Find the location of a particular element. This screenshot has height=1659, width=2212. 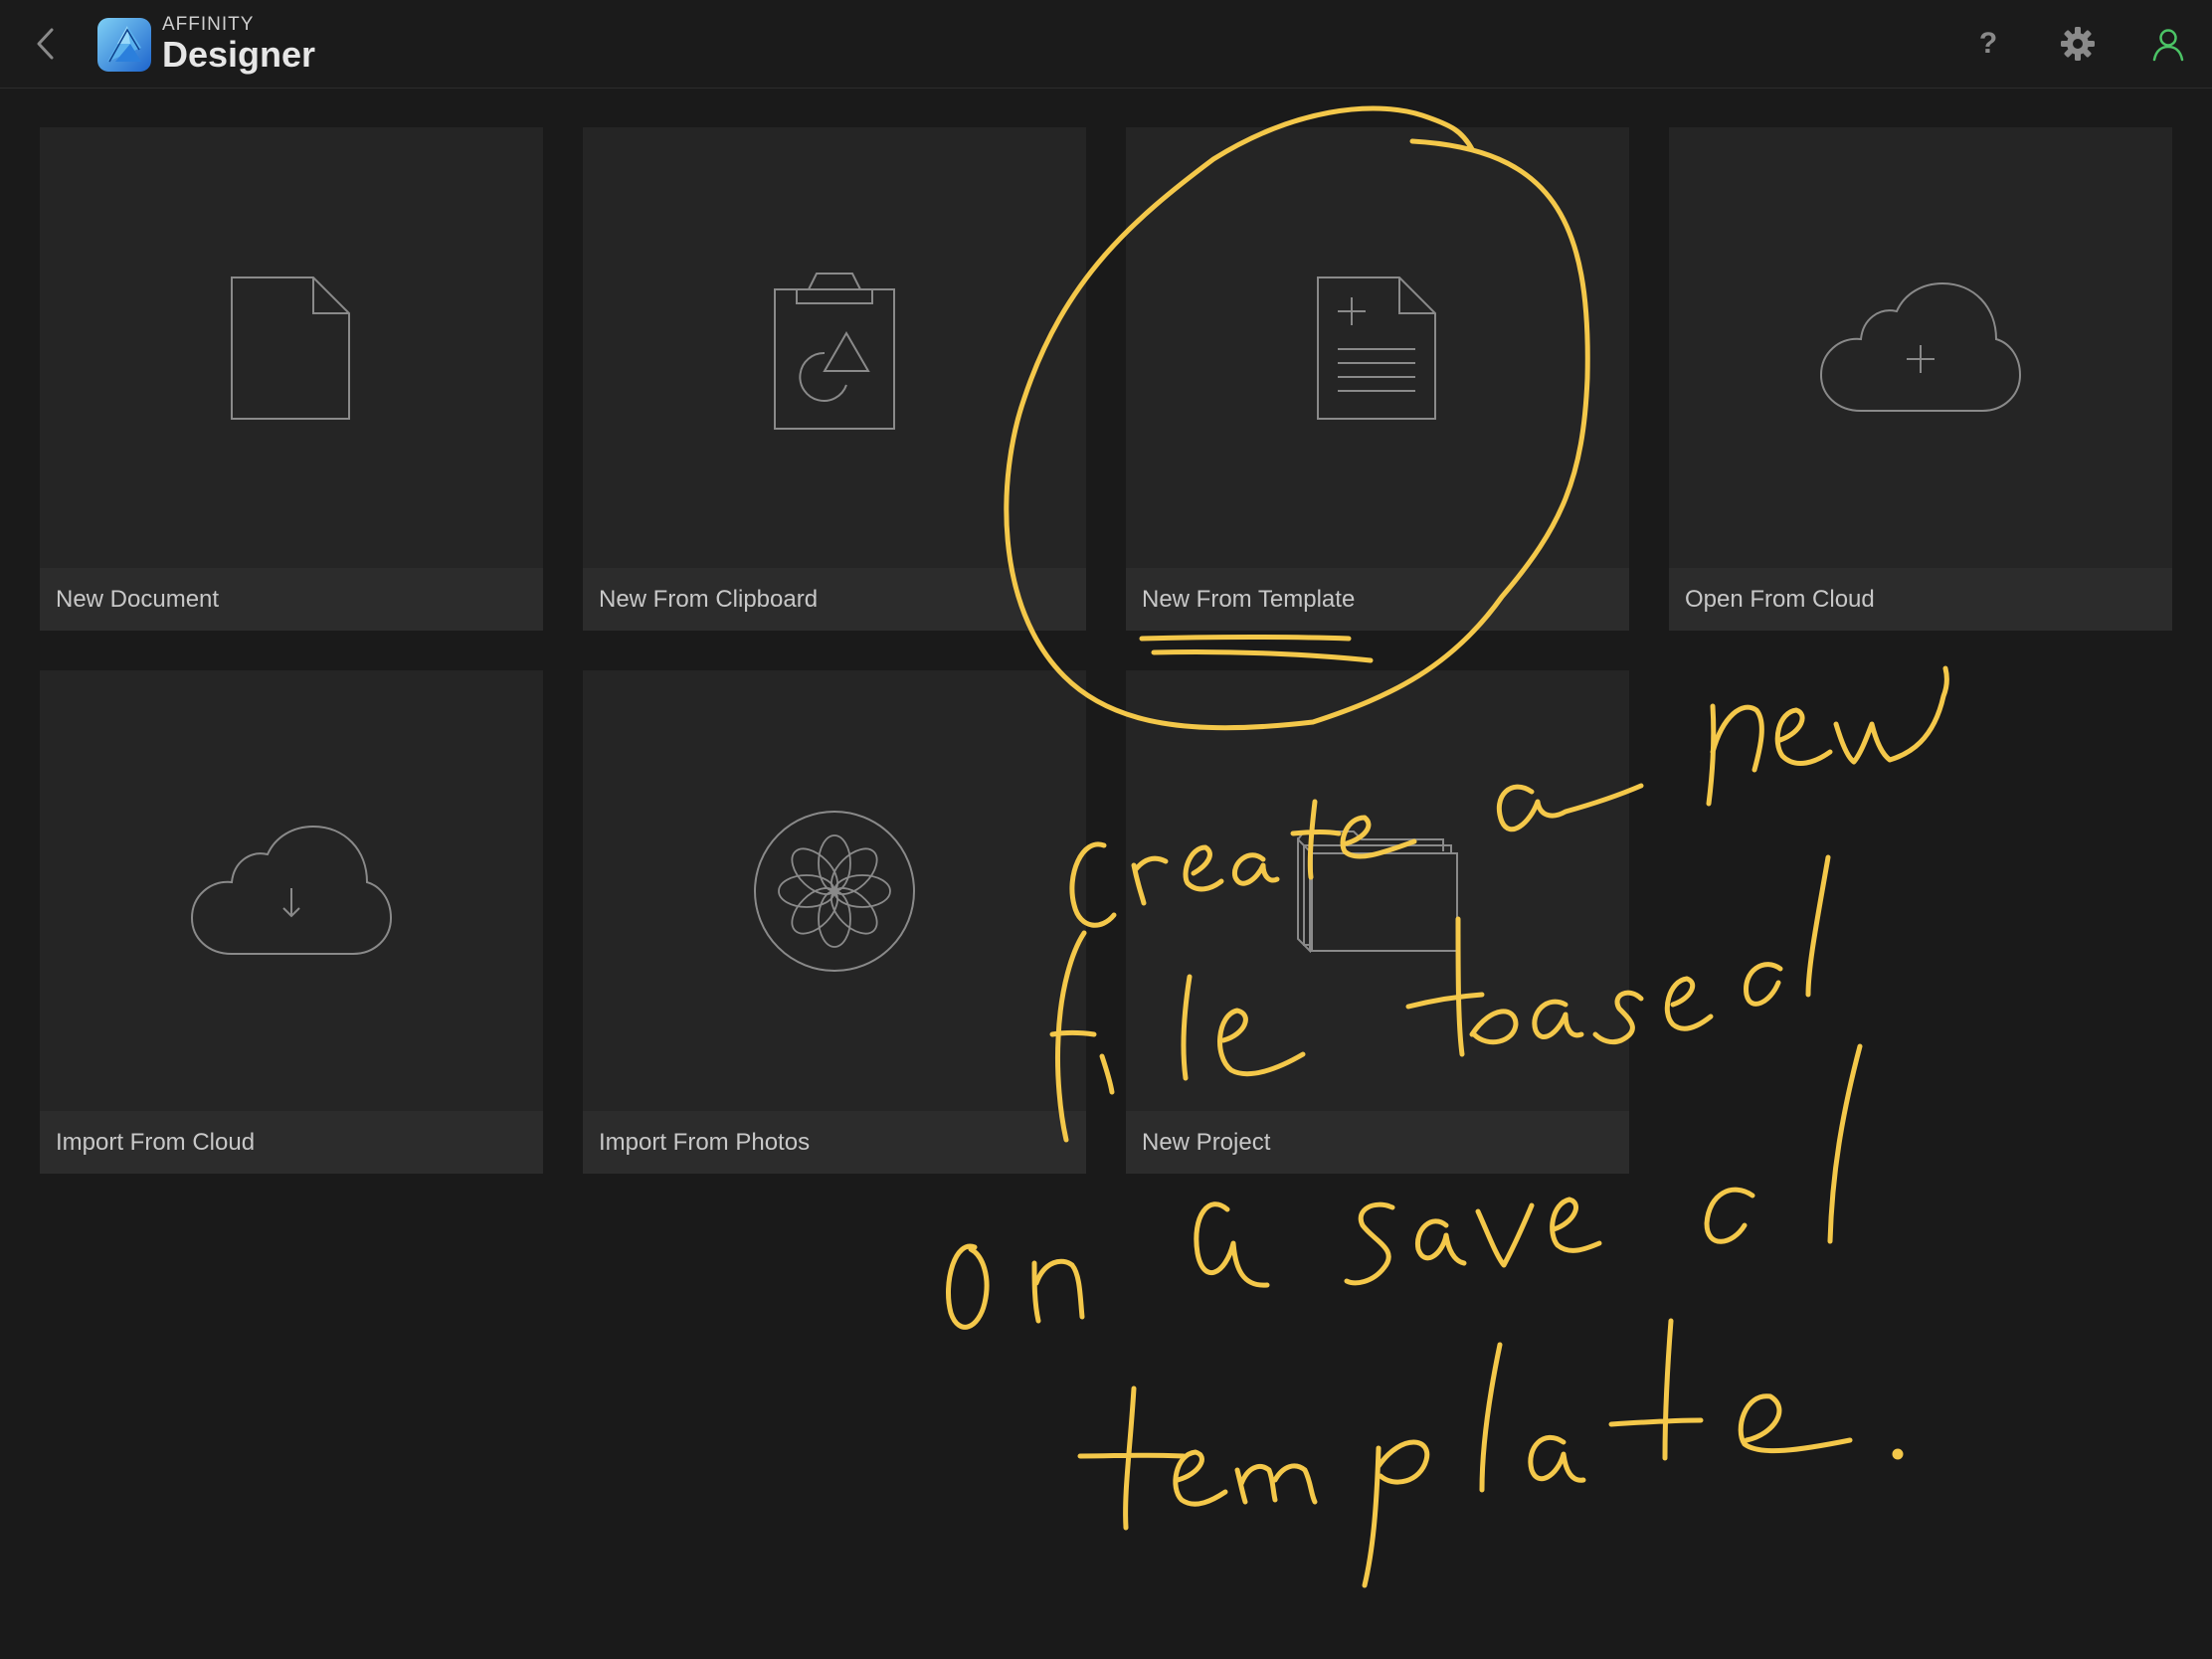

tile-label: New From Clipboard is located at coordinates (709, 599).